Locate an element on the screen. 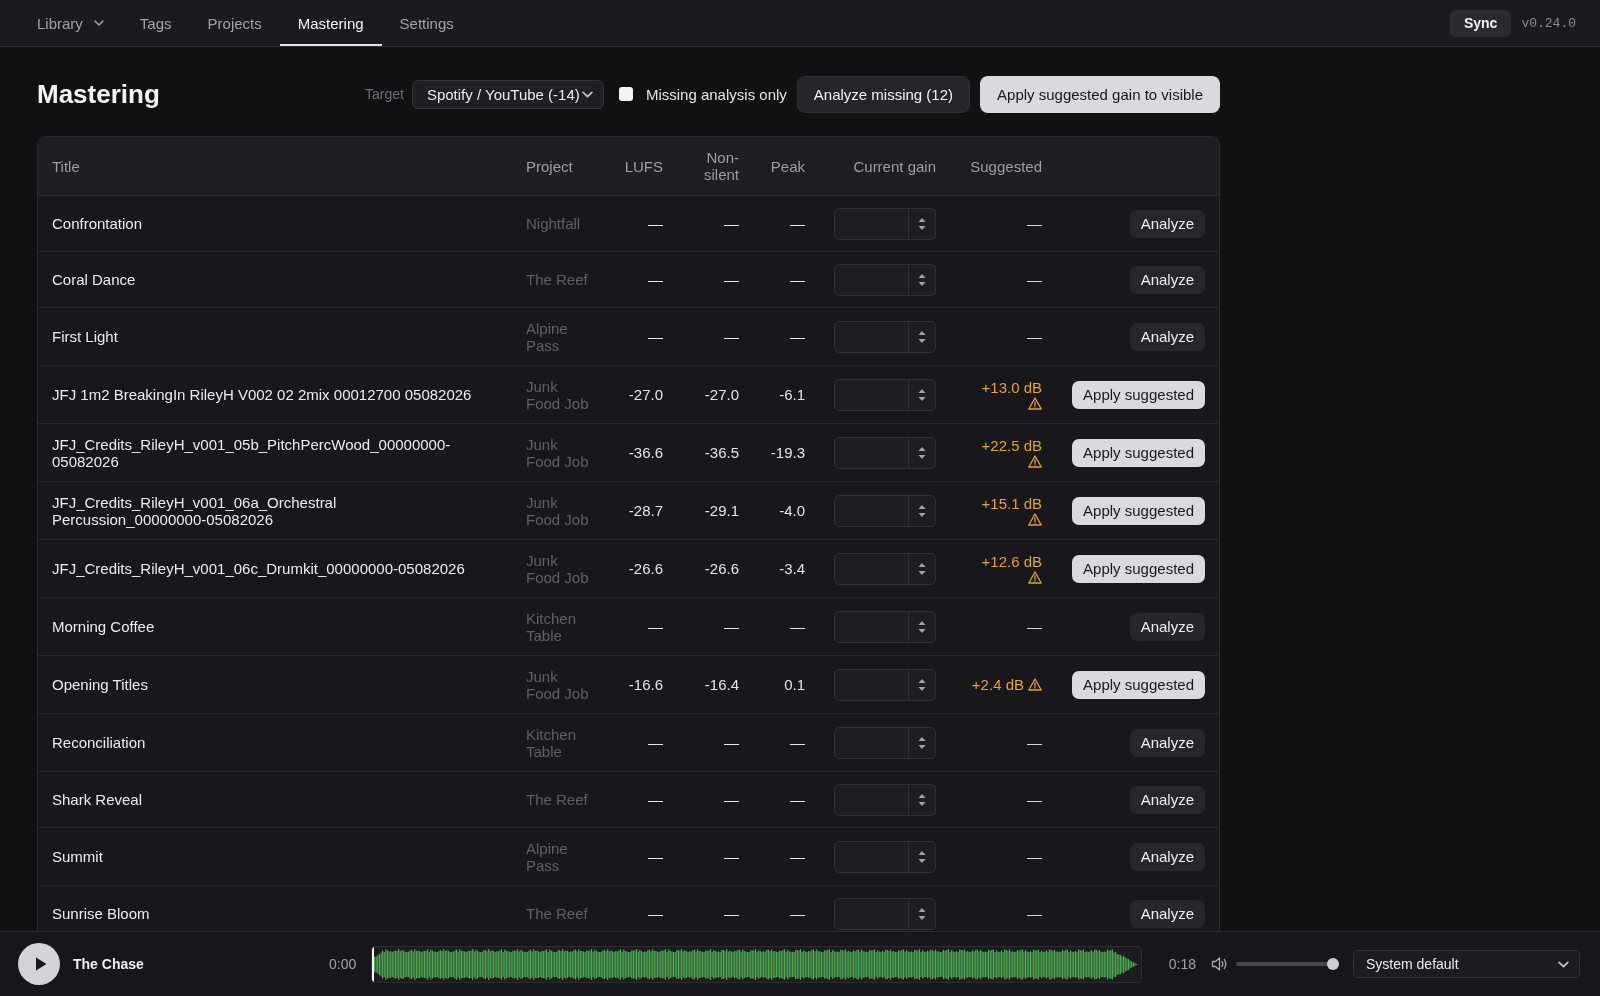 Image resolution: width=1600 pixels, height=996 pixels. non-silent-value: -29.1 is located at coordinates (721, 510).